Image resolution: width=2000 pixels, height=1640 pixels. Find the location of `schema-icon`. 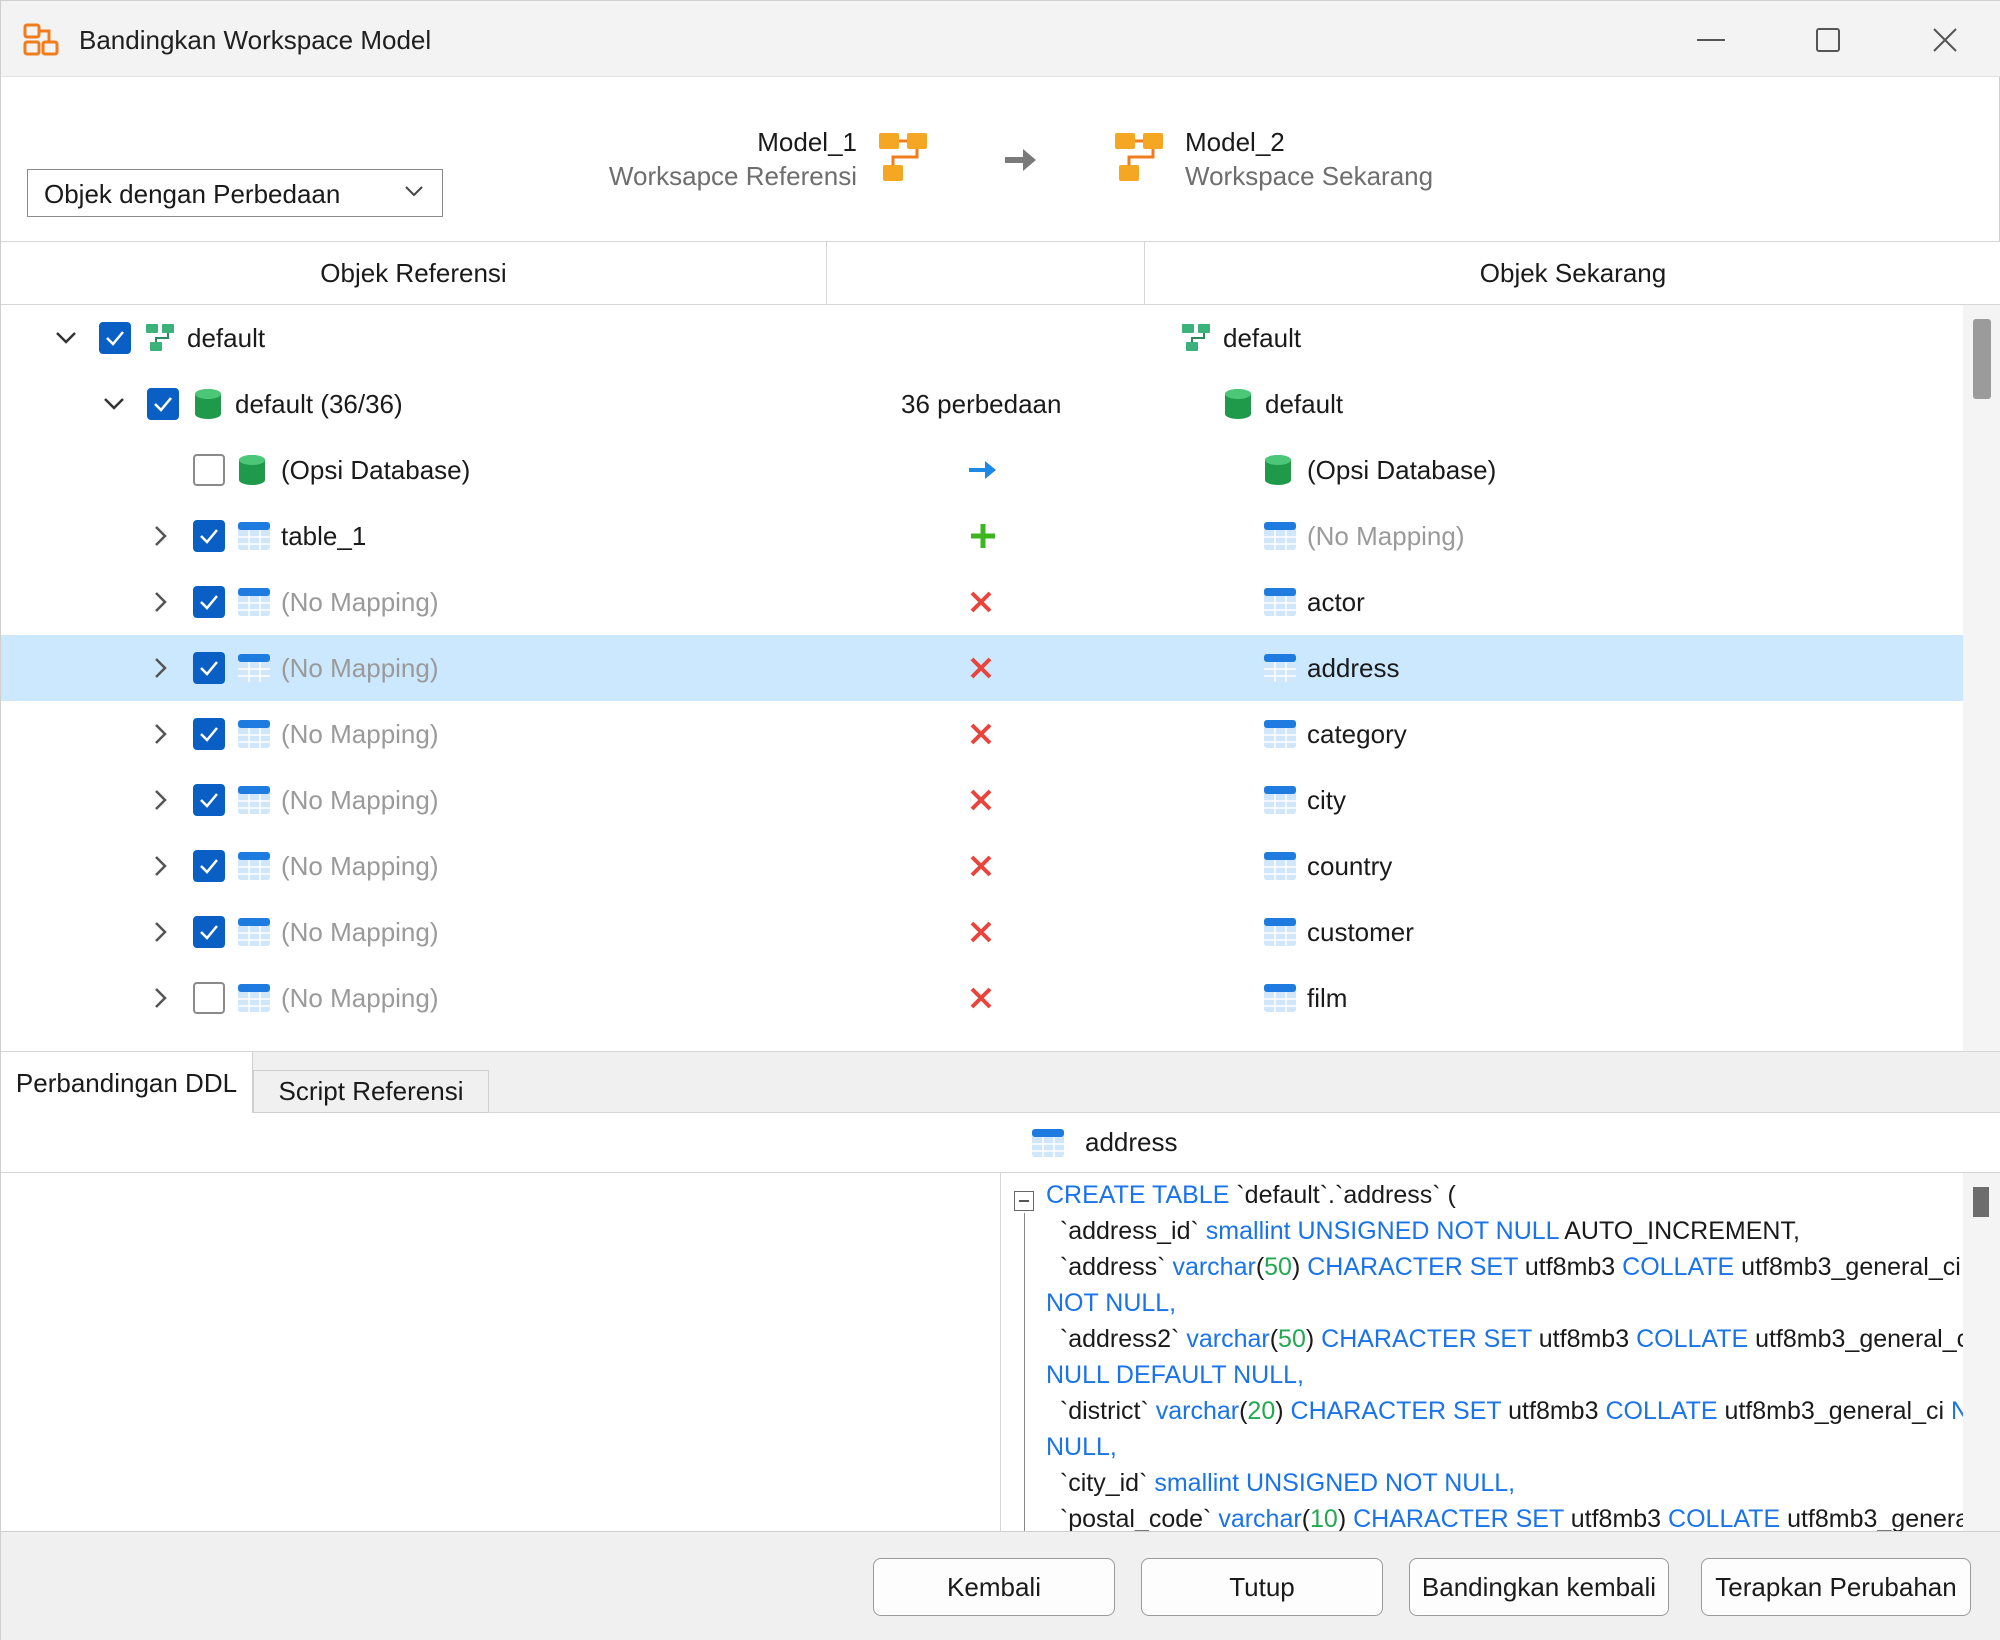

schema-icon is located at coordinates (1196, 337).